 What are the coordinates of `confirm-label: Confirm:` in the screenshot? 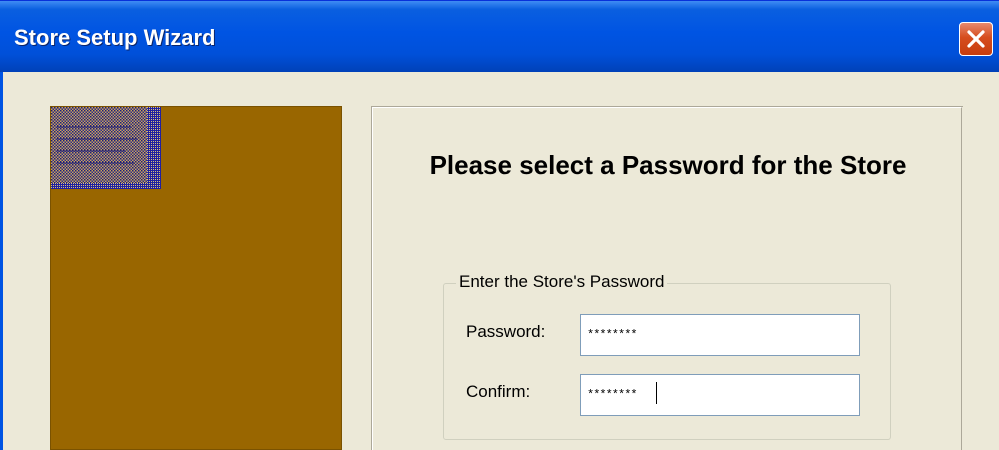 It's located at (498, 391).